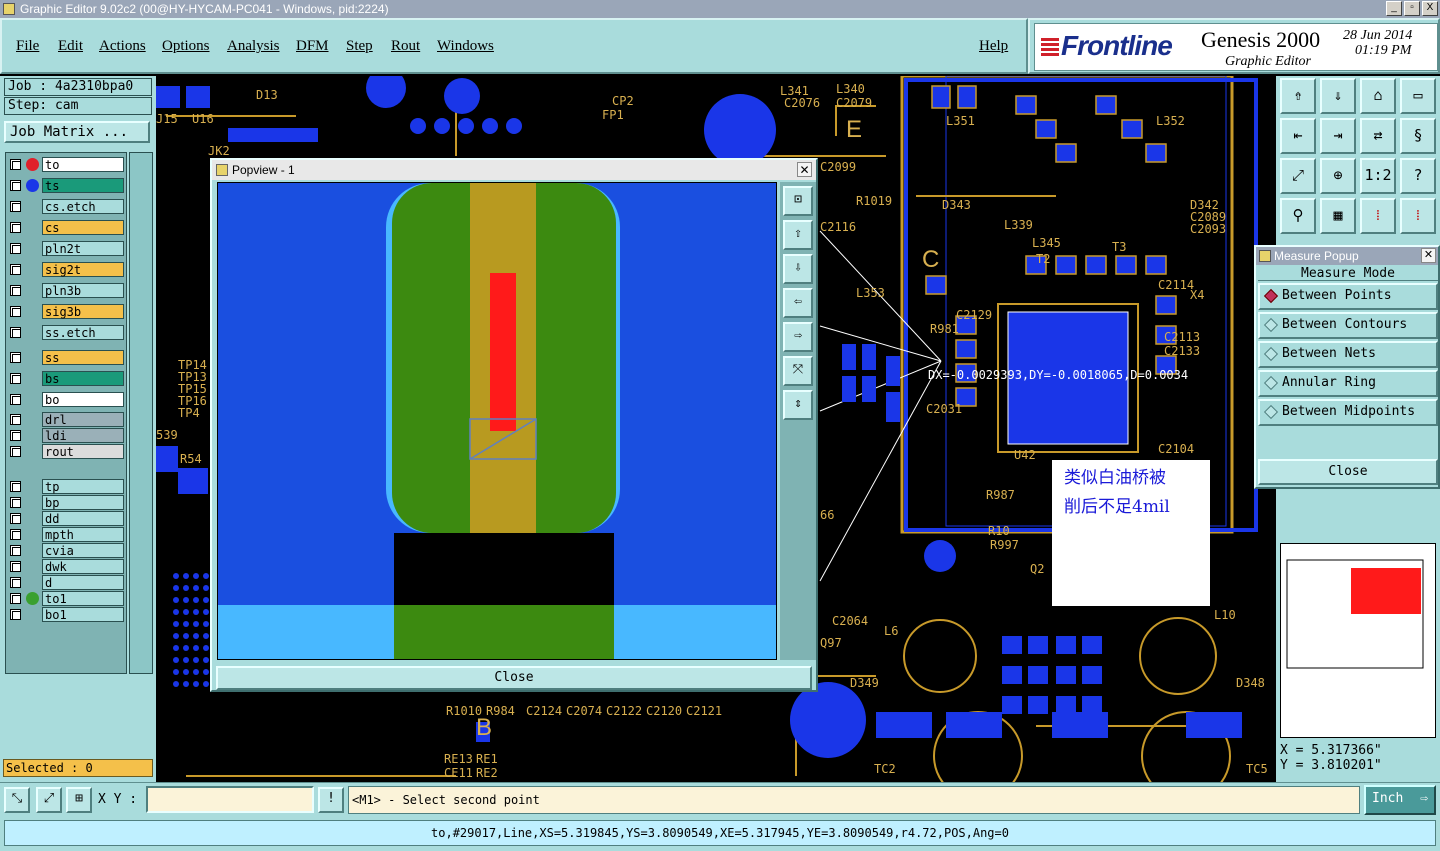 The image size is (1440, 851). Describe the element at coordinates (1298, 216) in the screenshot. I see `measure-tool-icon: ⚲` at that location.